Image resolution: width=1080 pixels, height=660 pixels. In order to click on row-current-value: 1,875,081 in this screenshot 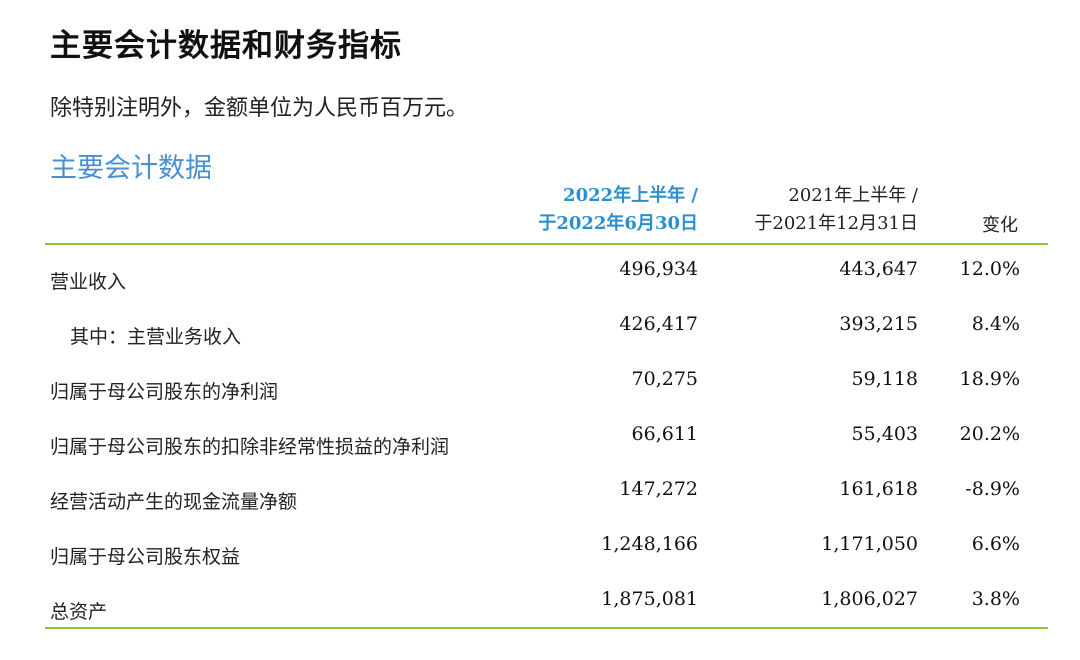, I will do `click(649, 599)`.